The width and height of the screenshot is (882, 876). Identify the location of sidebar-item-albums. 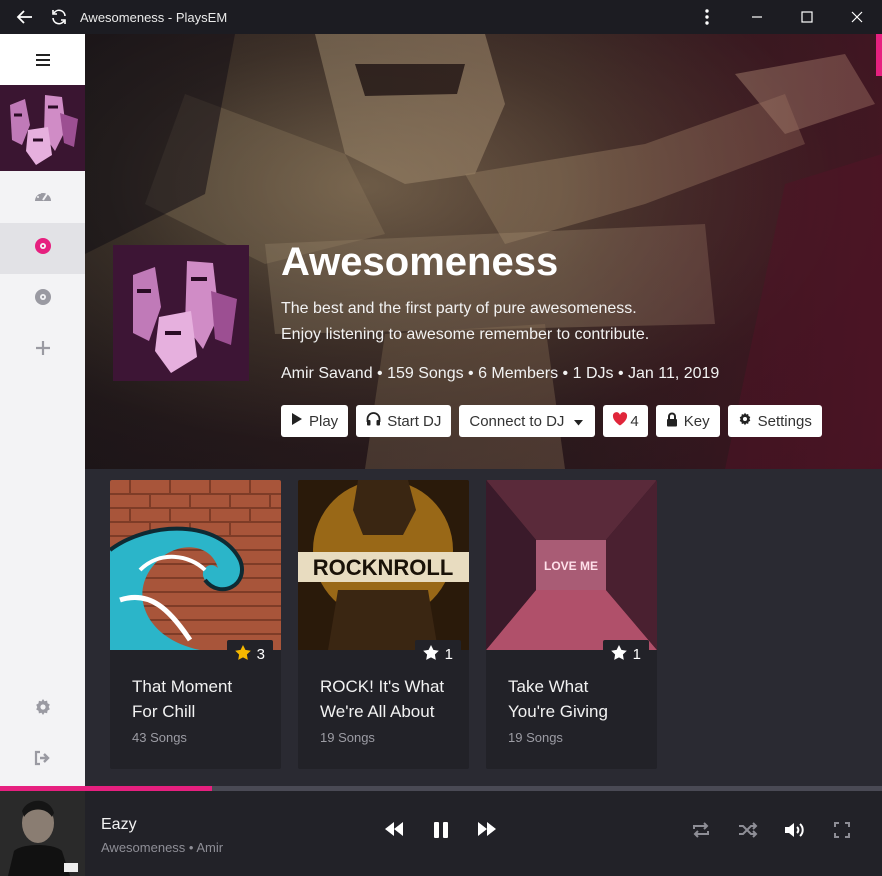
(42, 299).